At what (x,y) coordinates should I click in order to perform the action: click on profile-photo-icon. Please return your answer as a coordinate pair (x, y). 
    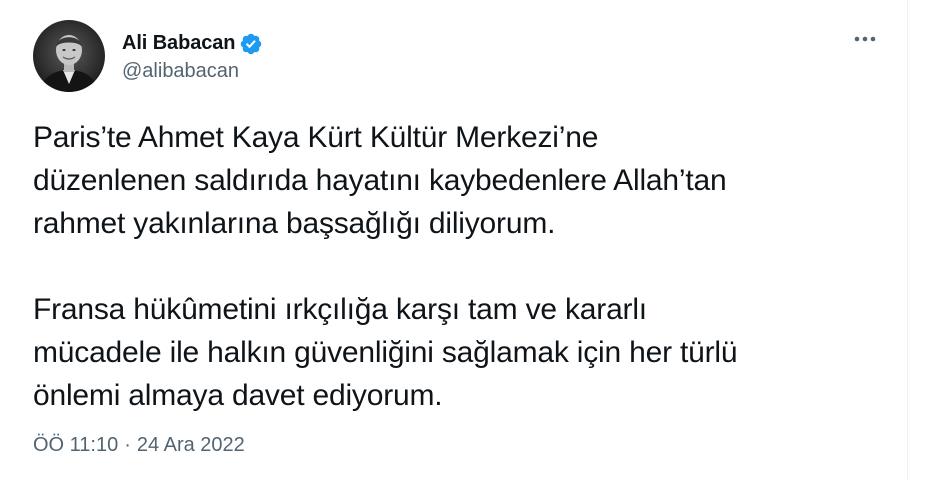
    Looking at the image, I should click on (69, 56).